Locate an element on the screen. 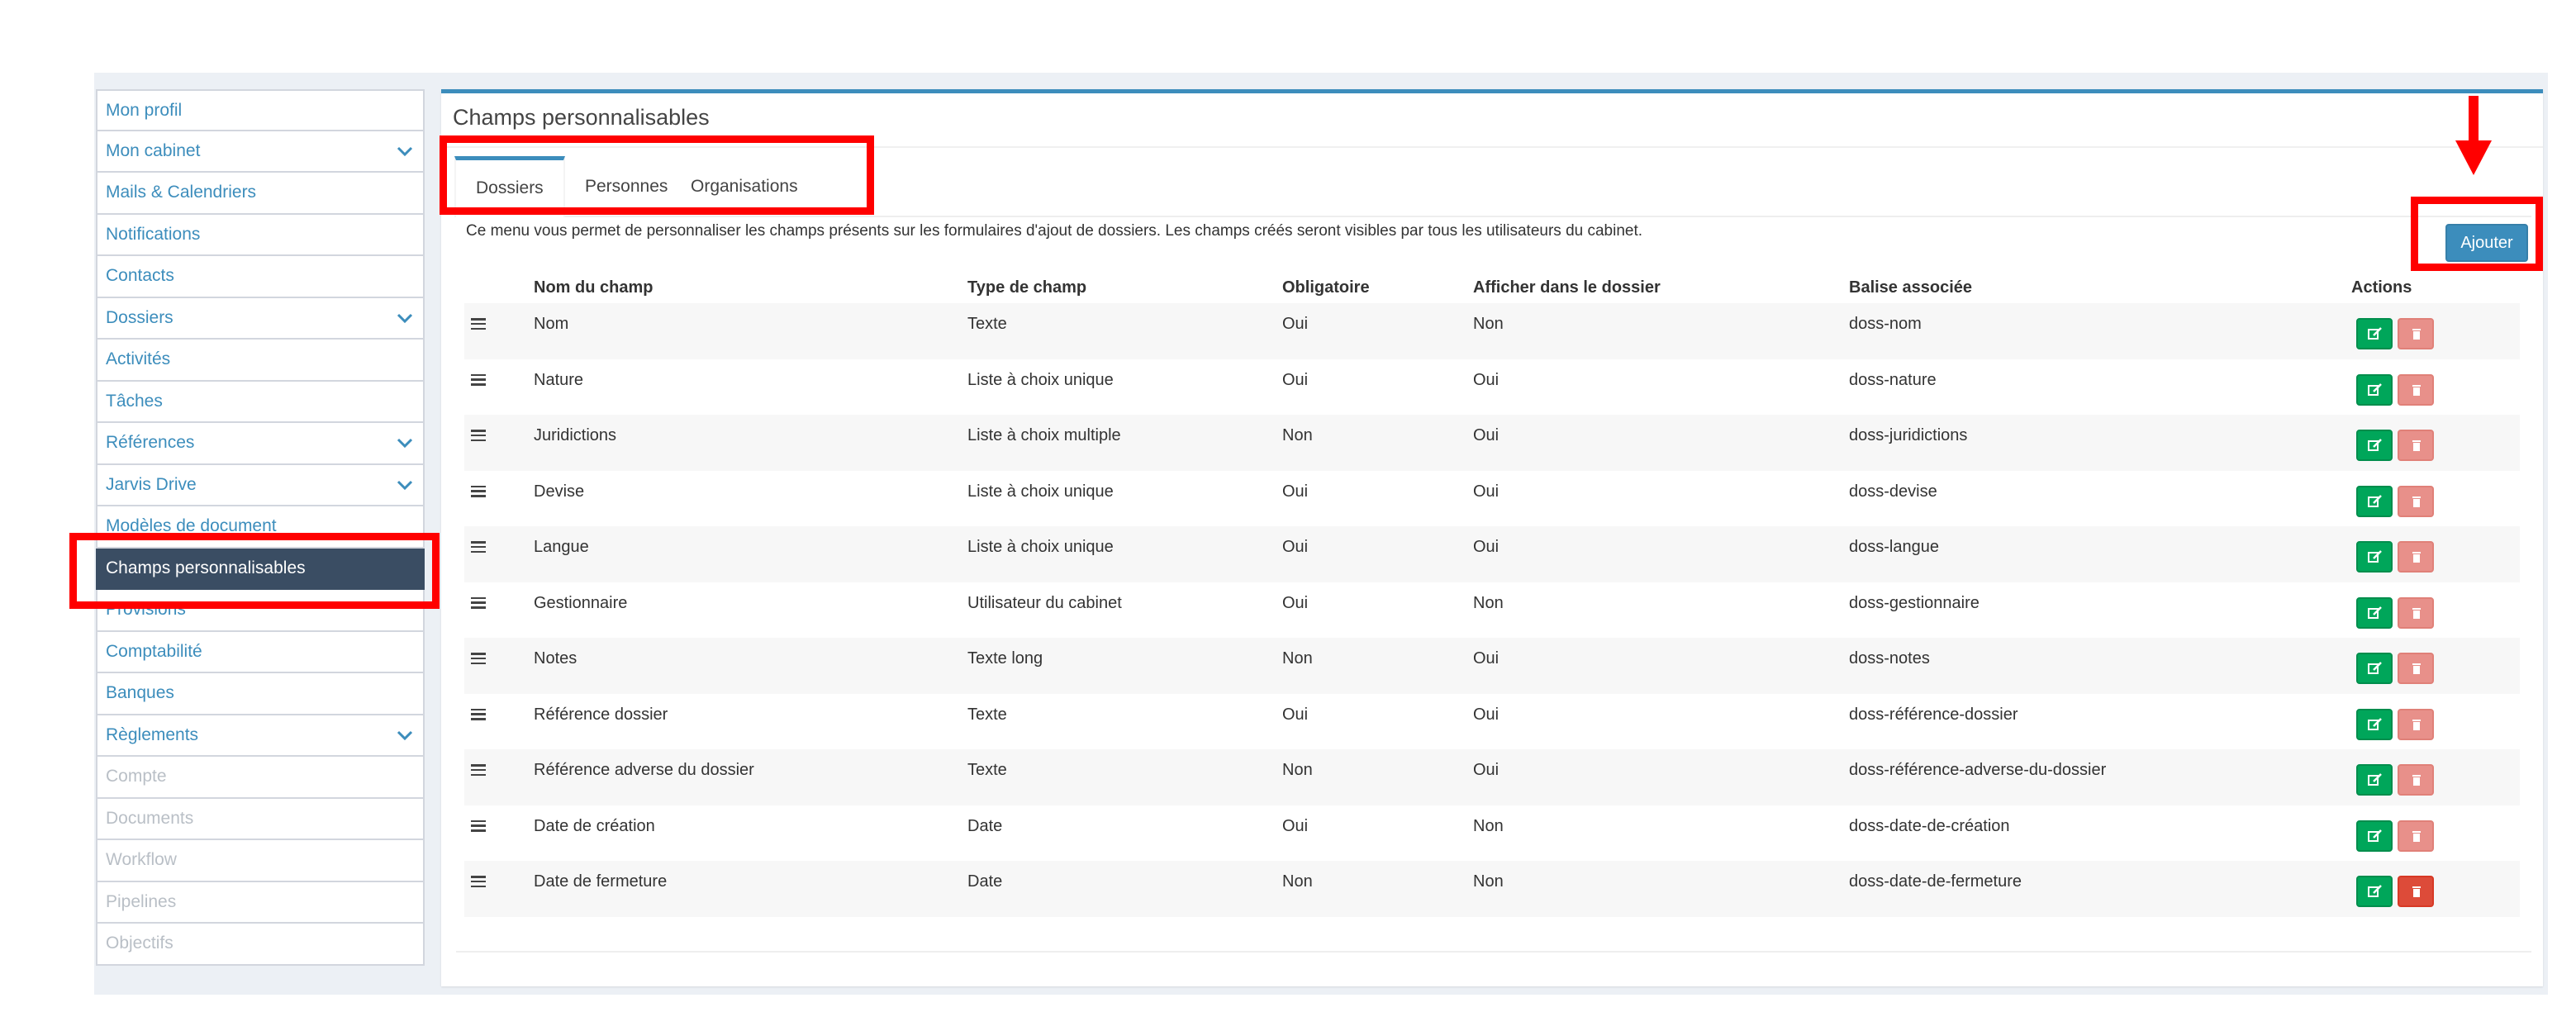 This screenshot has width=2576, height=1031. column-header-name: Nom du champ is located at coordinates (594, 287).